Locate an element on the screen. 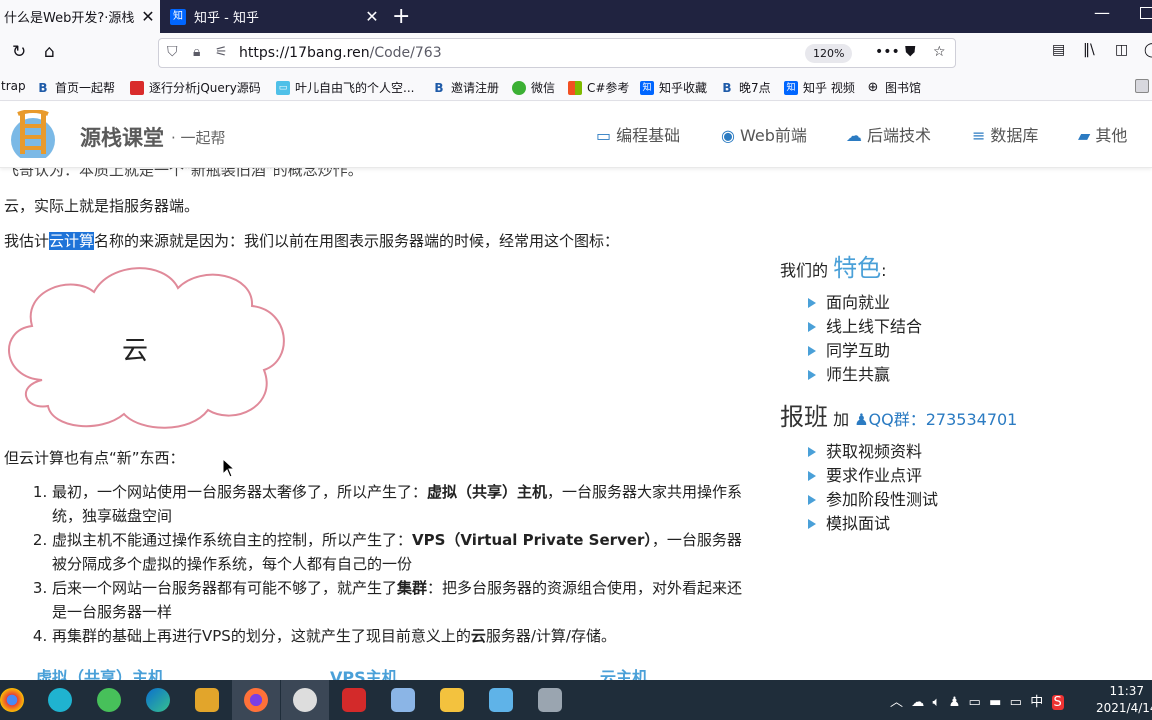 Image resolution: width=1152 pixels, height=720 pixels. text: 我们的 is located at coordinates (804, 270).